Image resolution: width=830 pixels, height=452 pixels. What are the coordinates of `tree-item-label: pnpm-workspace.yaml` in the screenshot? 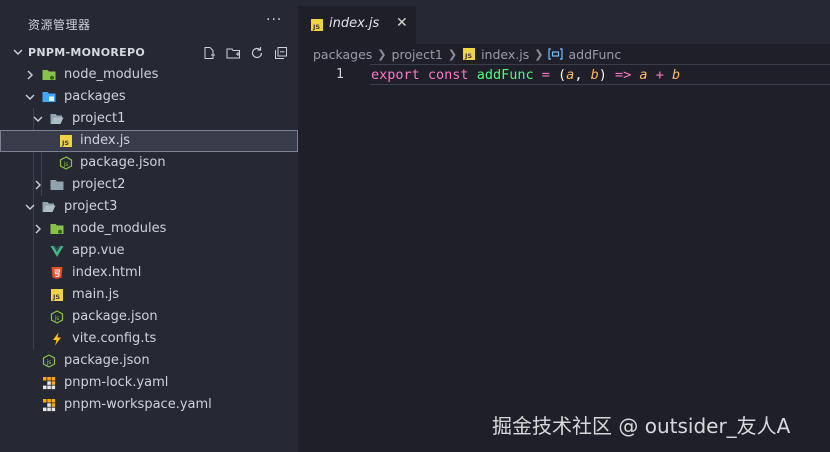 It's located at (138, 404).